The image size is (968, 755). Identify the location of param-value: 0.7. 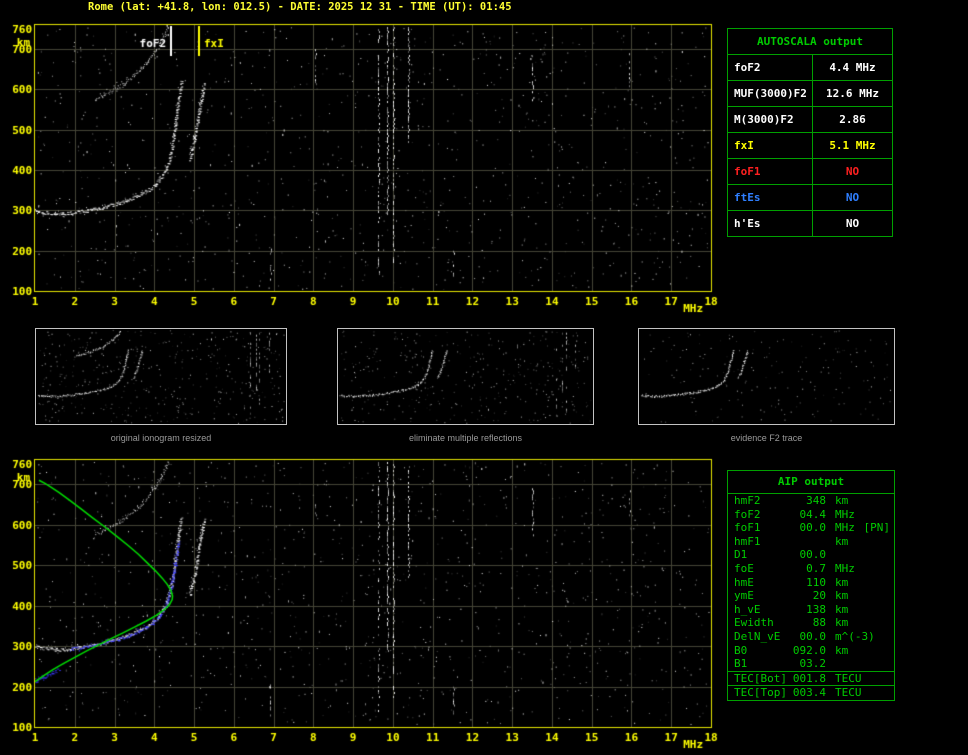
(816, 568).